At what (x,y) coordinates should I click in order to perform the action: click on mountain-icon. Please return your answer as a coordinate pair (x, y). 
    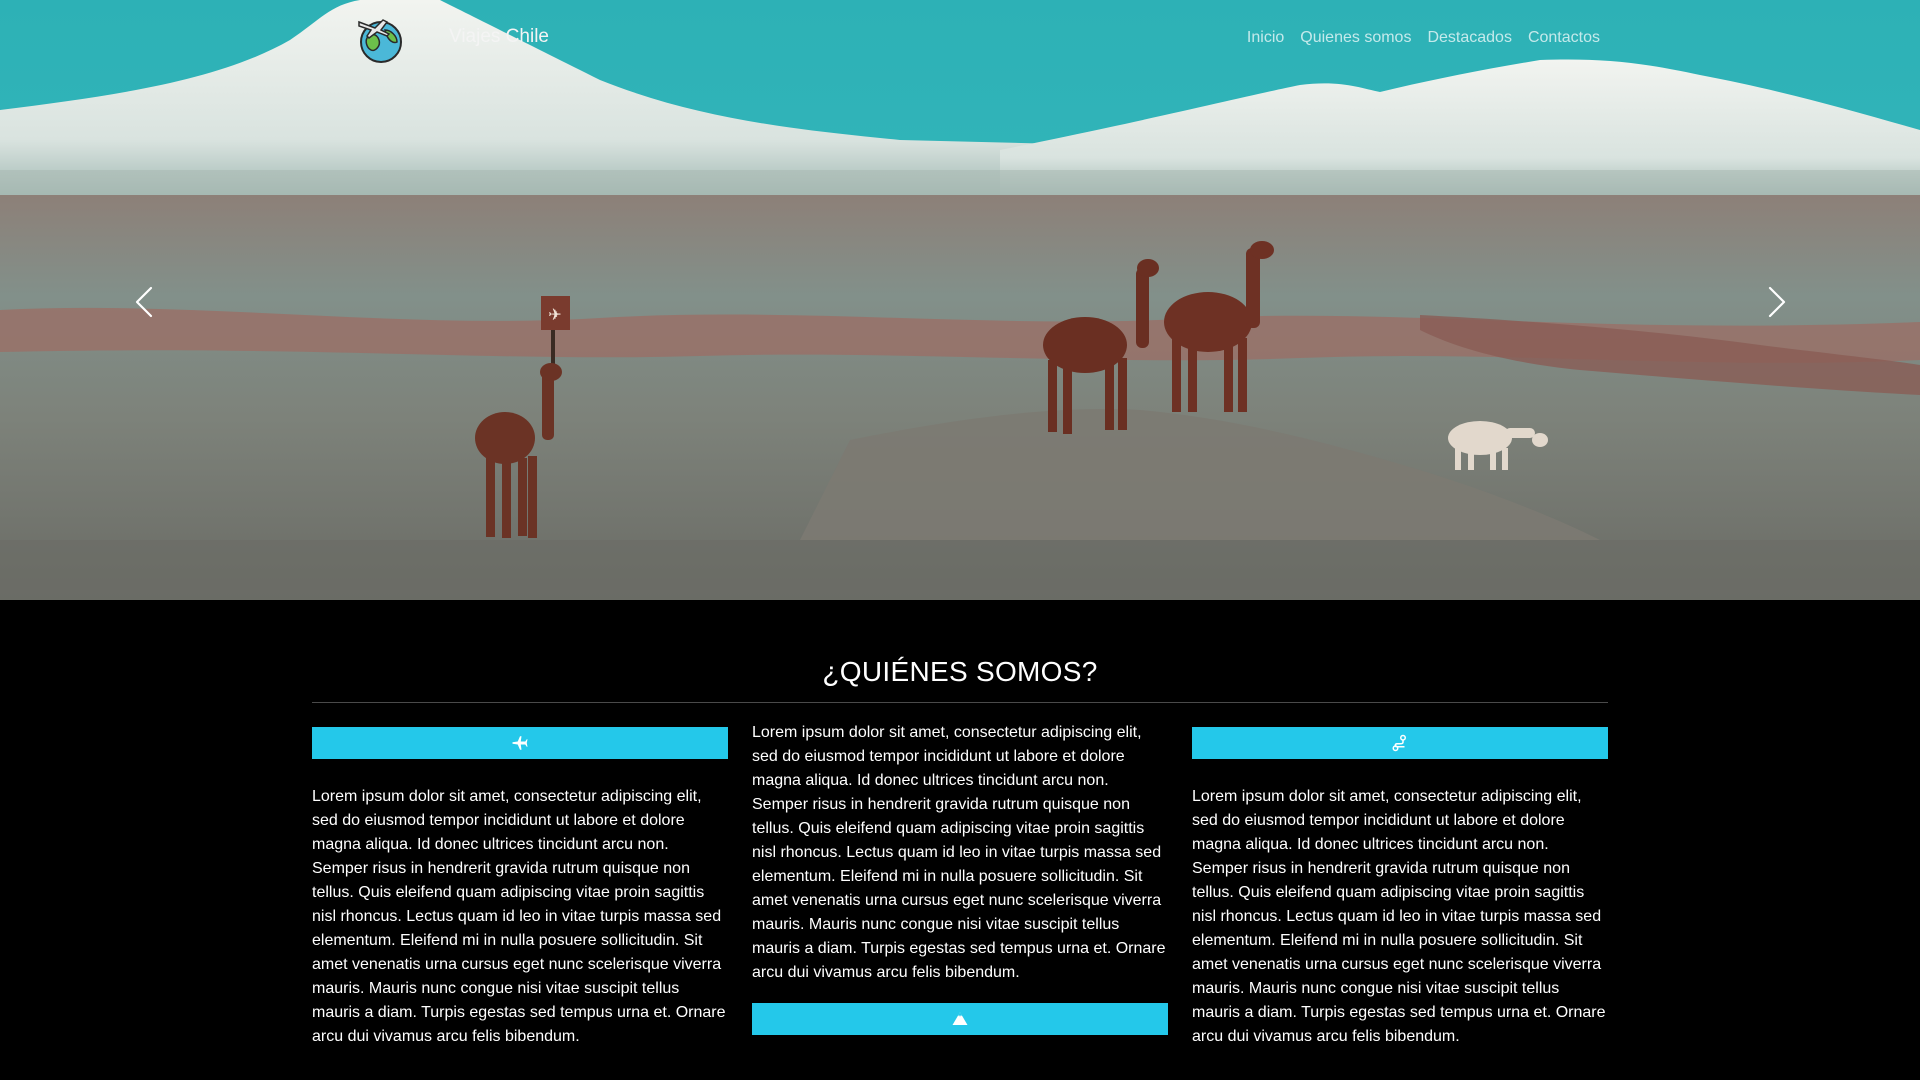
    Looking at the image, I should click on (960, 1018).